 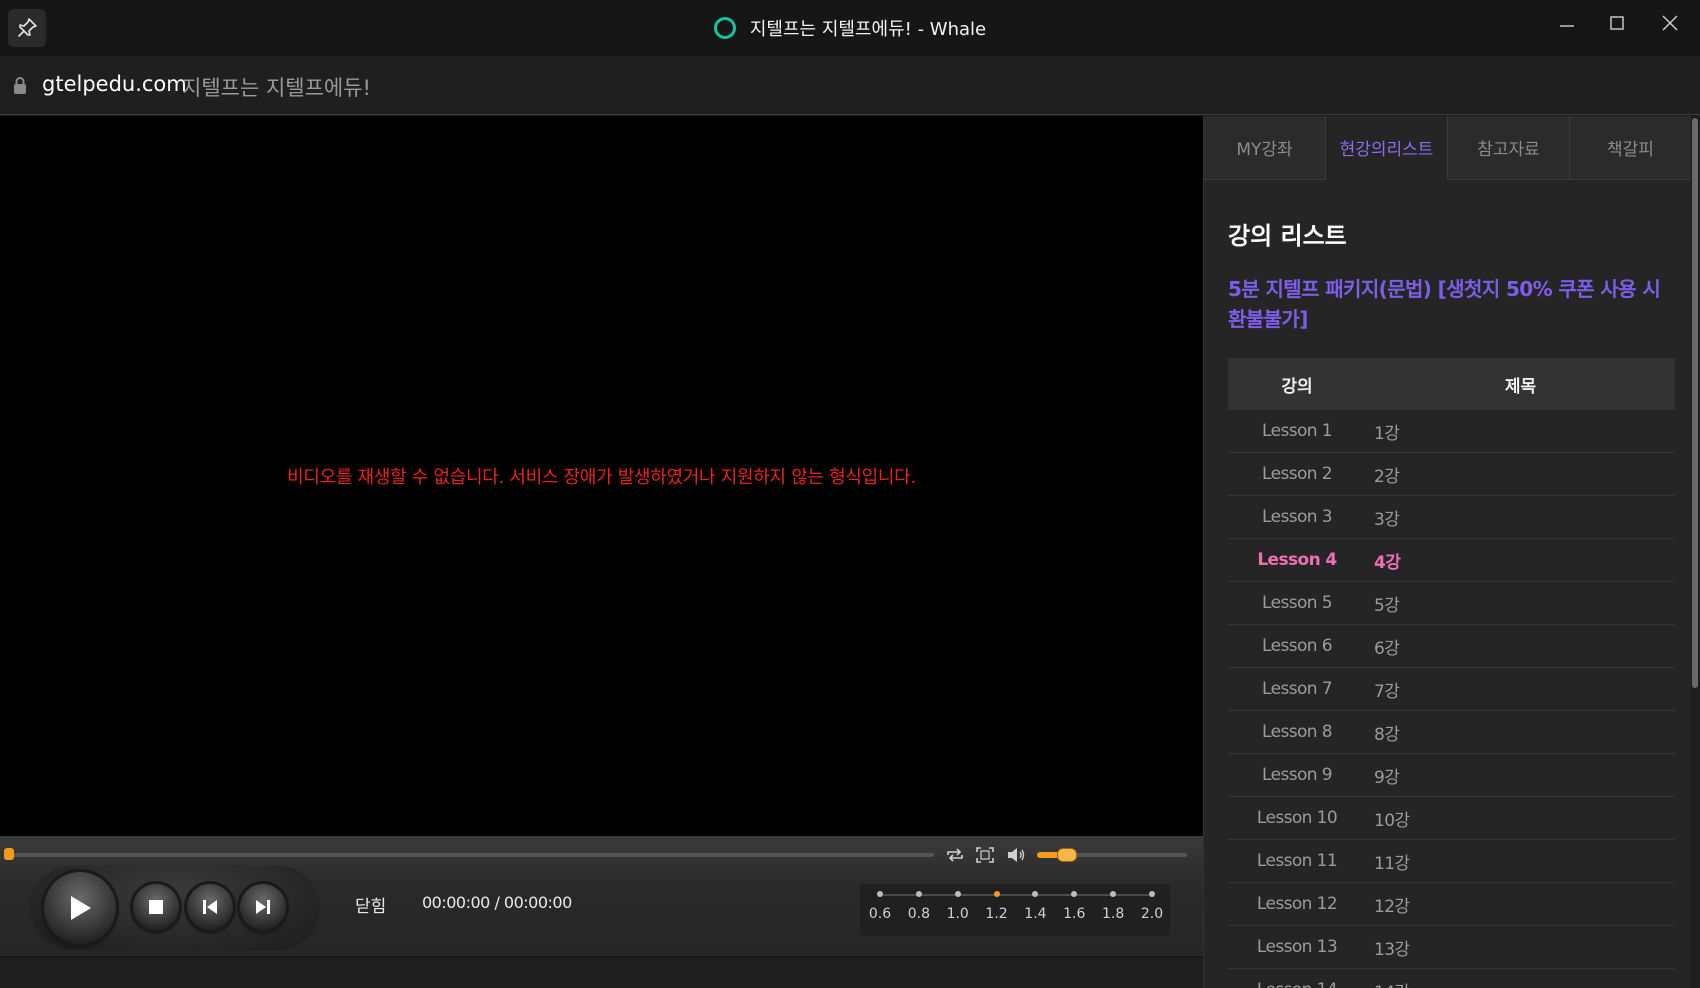 I want to click on lesson-row: Lesson 1 1강, so click(x=1451, y=431).